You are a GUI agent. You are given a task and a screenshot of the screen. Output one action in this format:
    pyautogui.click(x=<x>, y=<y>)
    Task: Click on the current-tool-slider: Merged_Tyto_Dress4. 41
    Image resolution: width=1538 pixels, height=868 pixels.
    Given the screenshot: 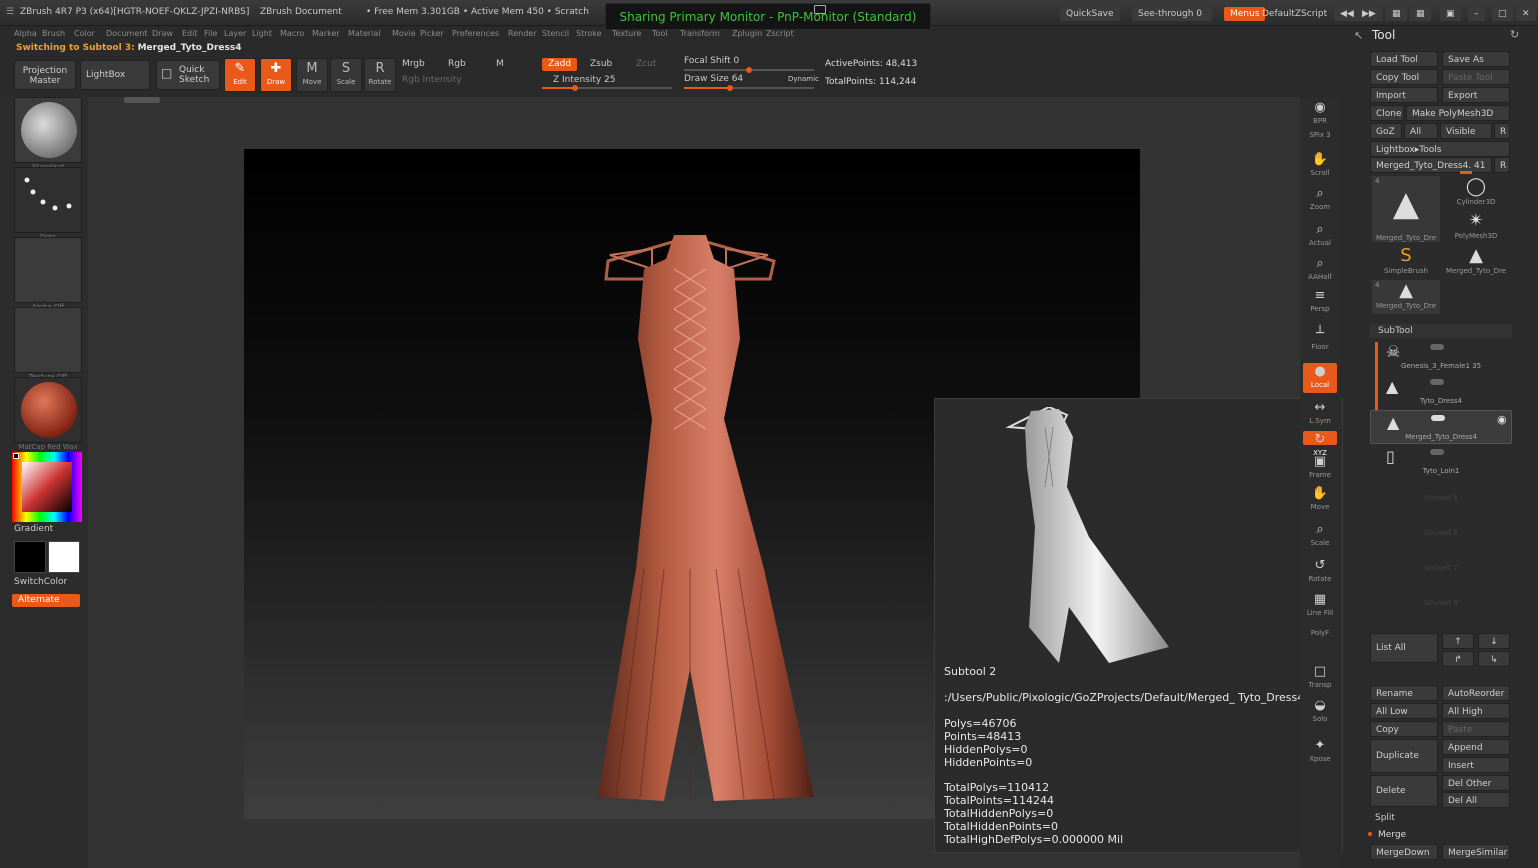 What is the action you would take?
    pyautogui.click(x=1431, y=165)
    